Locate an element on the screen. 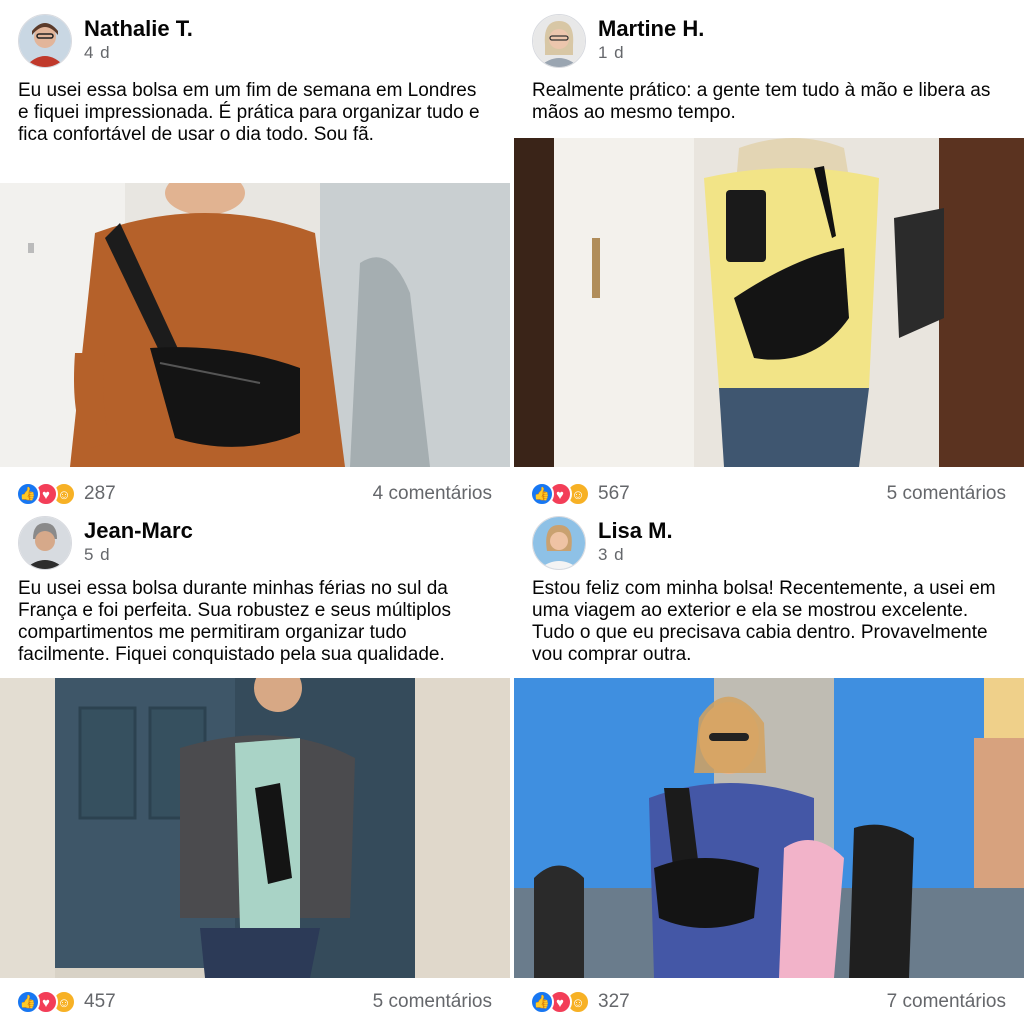 This screenshot has width=1024, height=1024. post-time: 4 d is located at coordinates (138, 53).